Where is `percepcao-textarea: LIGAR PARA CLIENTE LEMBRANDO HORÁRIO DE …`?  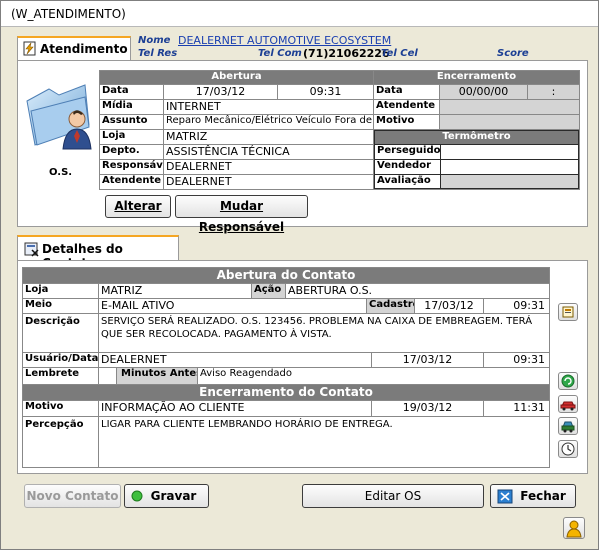 percepcao-textarea: LIGAR PARA CLIENTE LEMBRANDO HORÁRIO DE … is located at coordinates (324, 442).